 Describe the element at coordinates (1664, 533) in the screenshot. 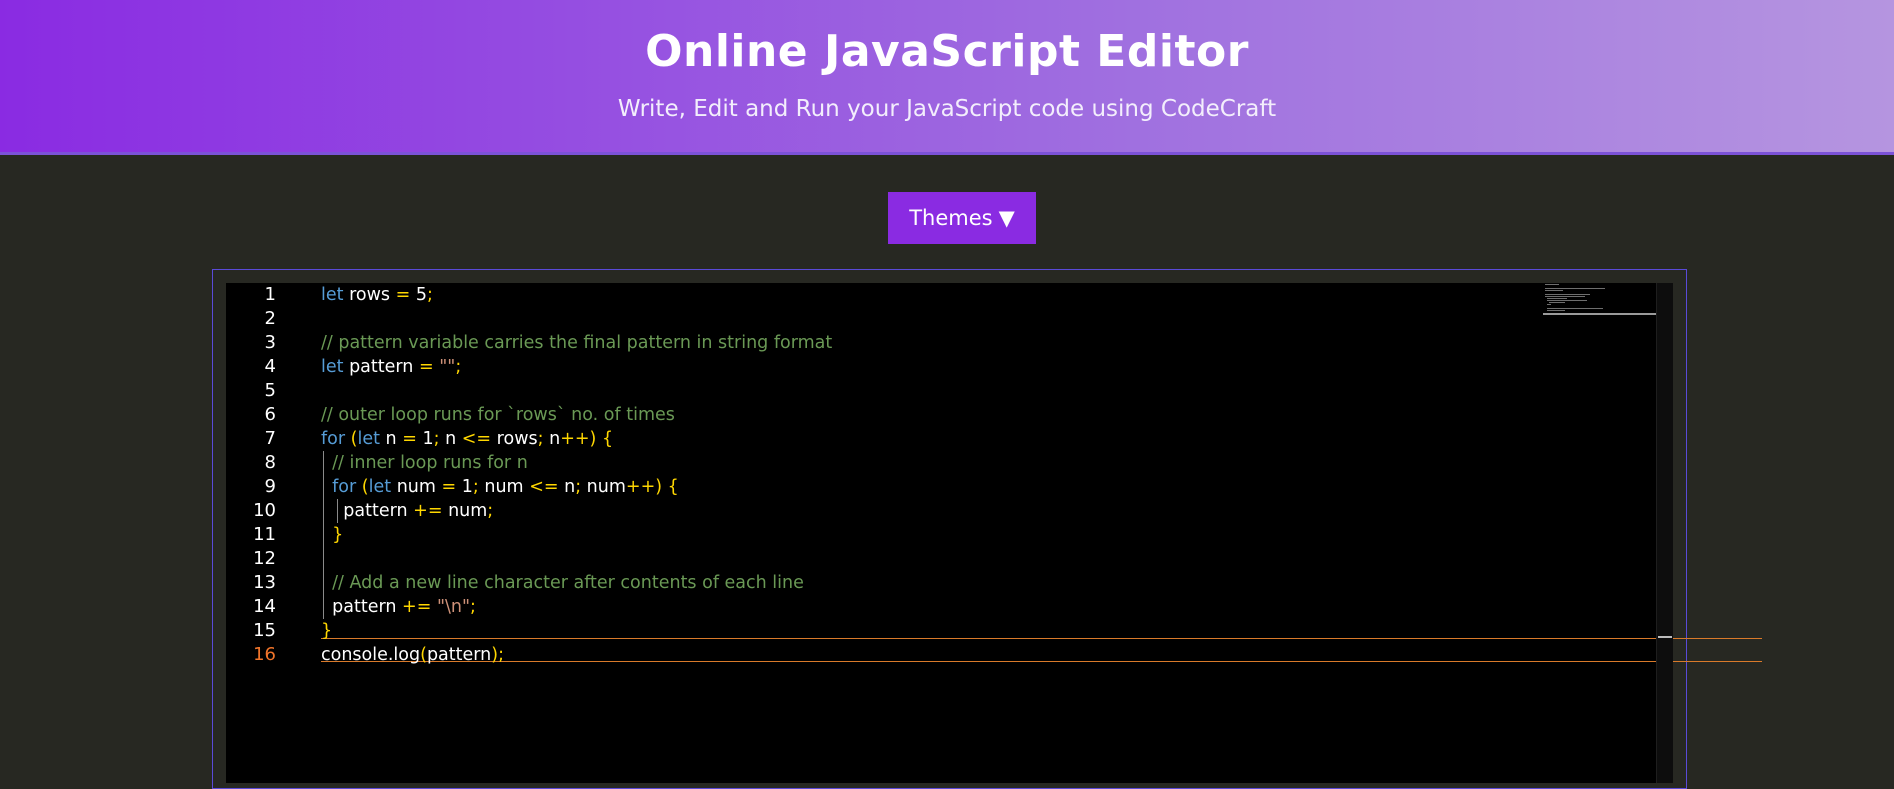

I see `vertical-scrollbar` at that location.